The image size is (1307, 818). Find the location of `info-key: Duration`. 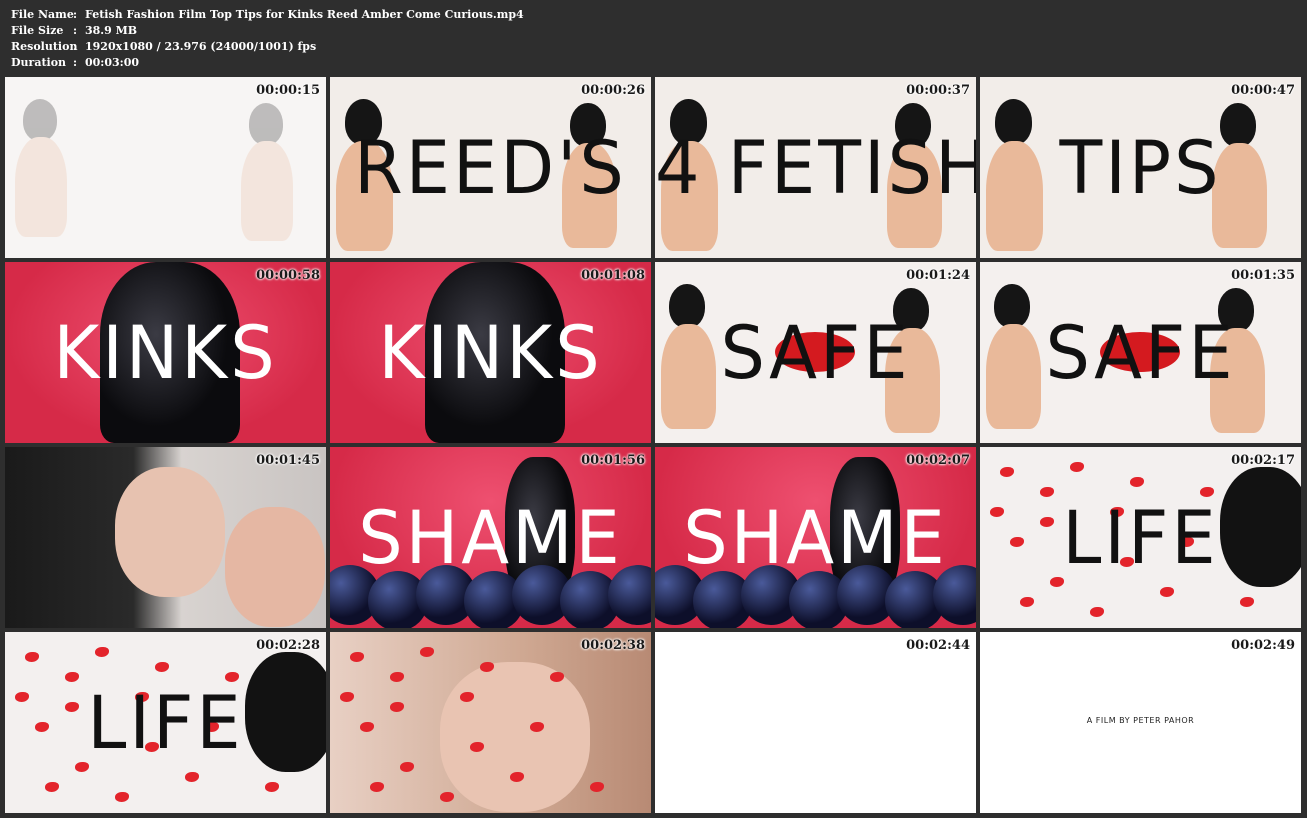

info-key: Duration is located at coordinates (39, 62).